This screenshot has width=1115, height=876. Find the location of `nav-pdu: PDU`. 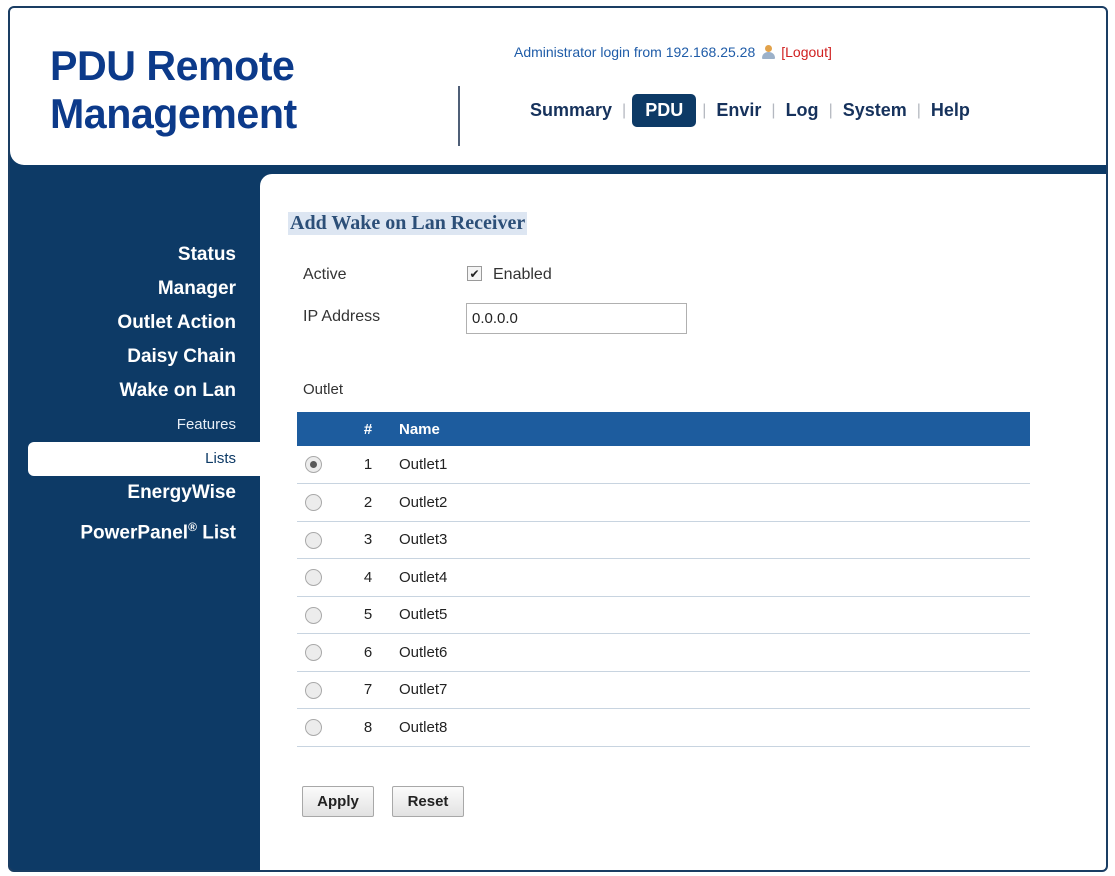

nav-pdu: PDU is located at coordinates (664, 110).